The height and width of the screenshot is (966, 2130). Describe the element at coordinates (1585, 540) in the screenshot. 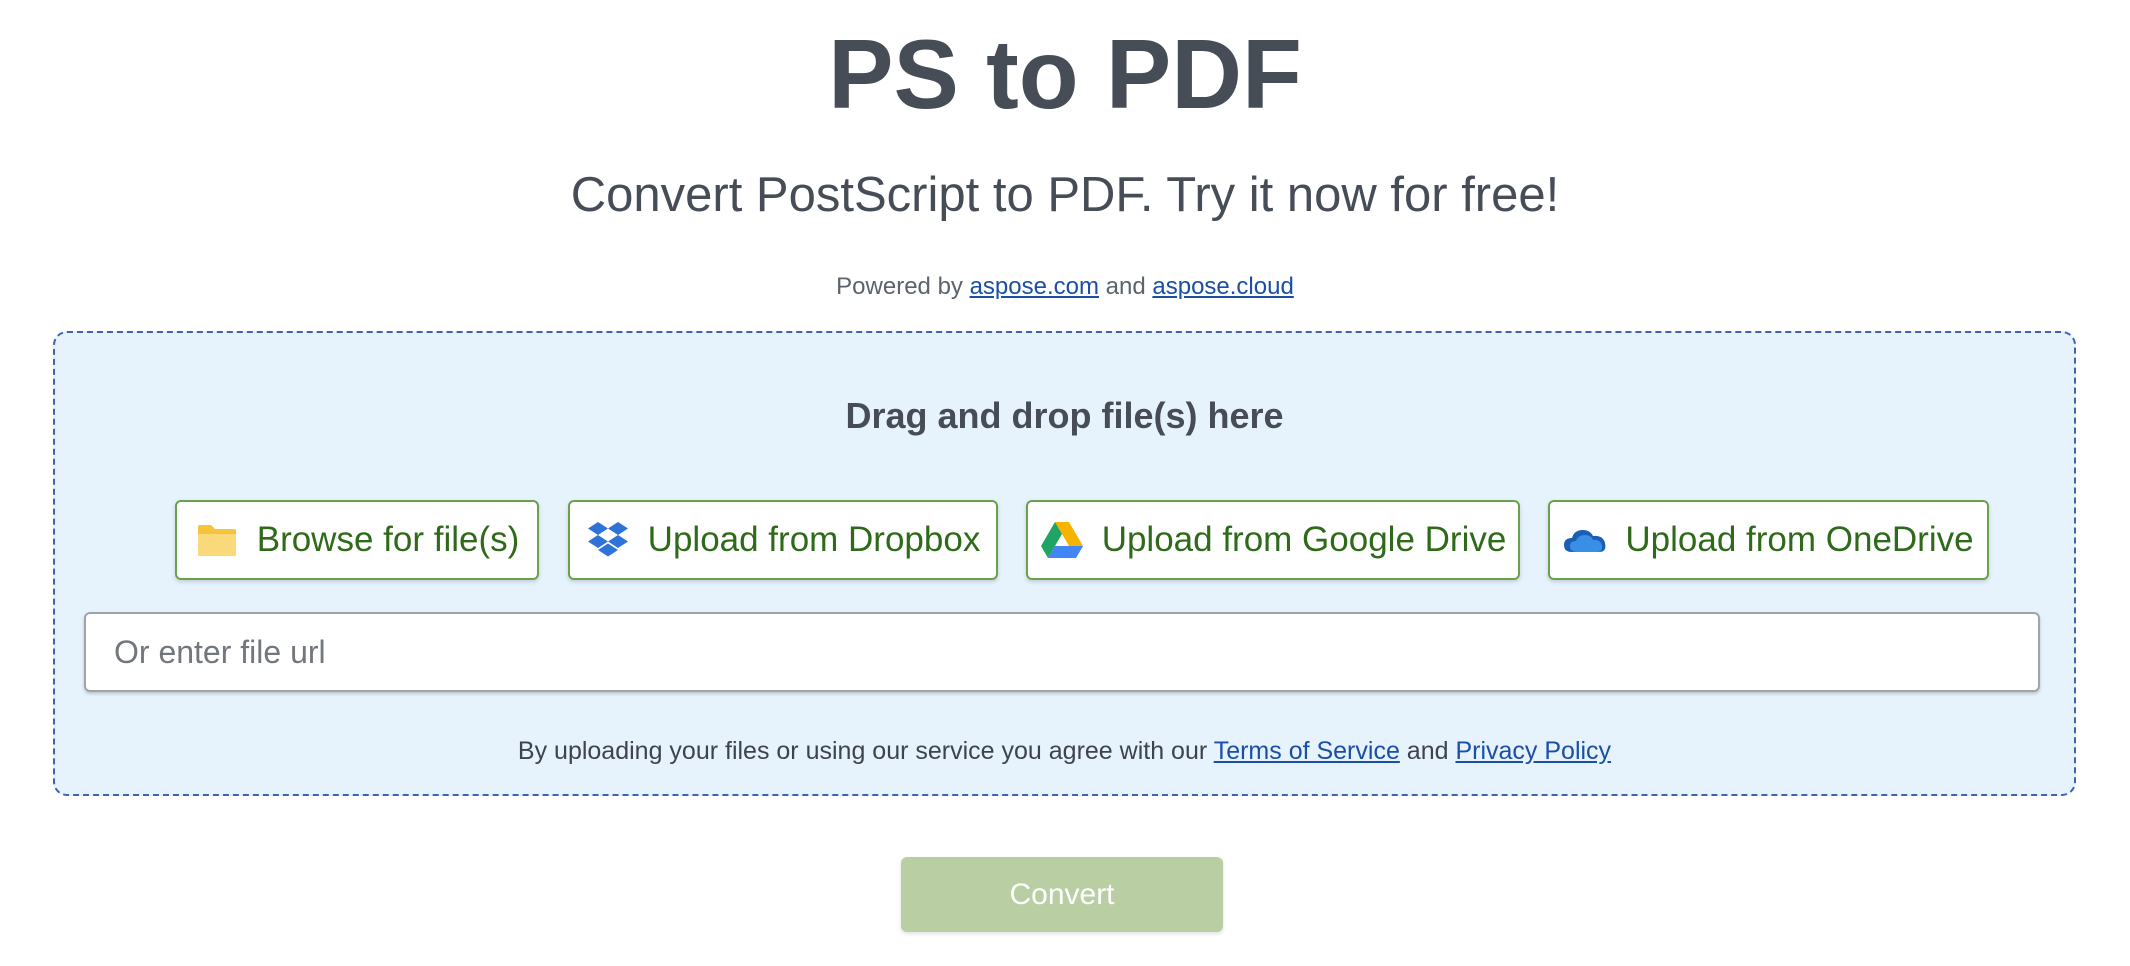

I see `onedrive-icon` at that location.